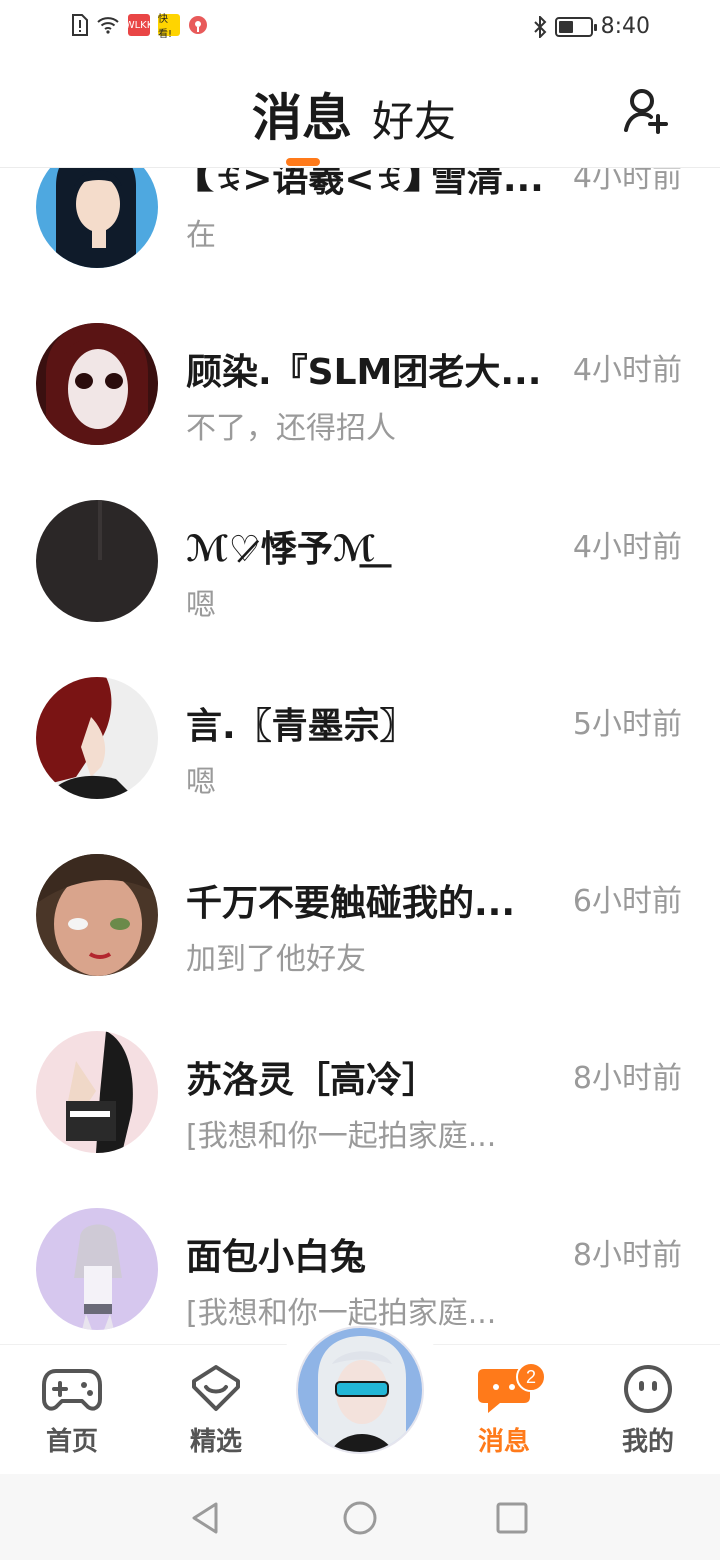 This screenshot has height=1560, width=720. I want to click on conversation-name: 面包小白兔, so click(276, 1257).